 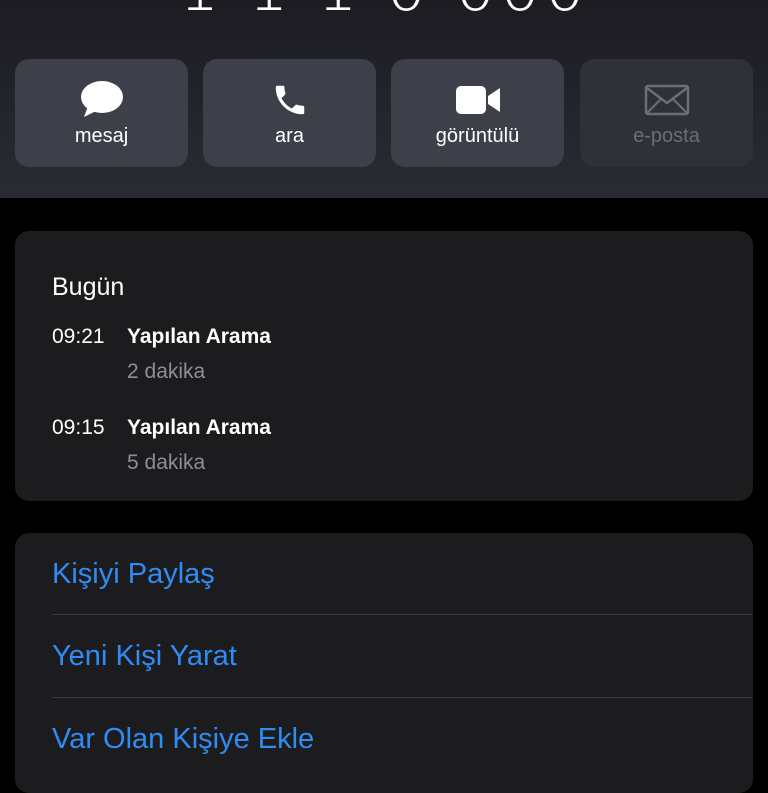 I want to click on call-button-label: ara, so click(x=289, y=136).